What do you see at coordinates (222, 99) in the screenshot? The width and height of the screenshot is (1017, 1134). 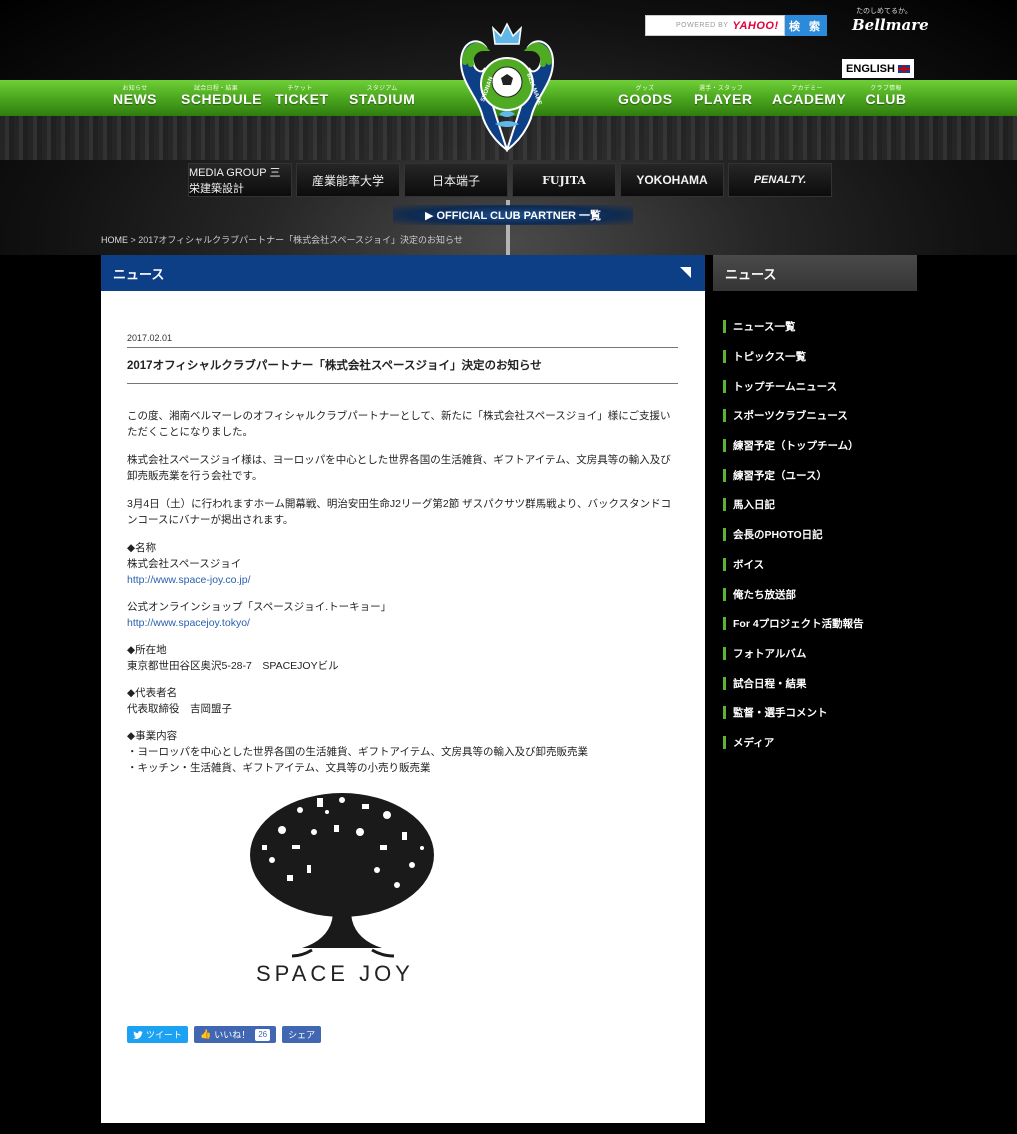 I see `nav-schedule-label: SCHEDULE` at bounding box center [222, 99].